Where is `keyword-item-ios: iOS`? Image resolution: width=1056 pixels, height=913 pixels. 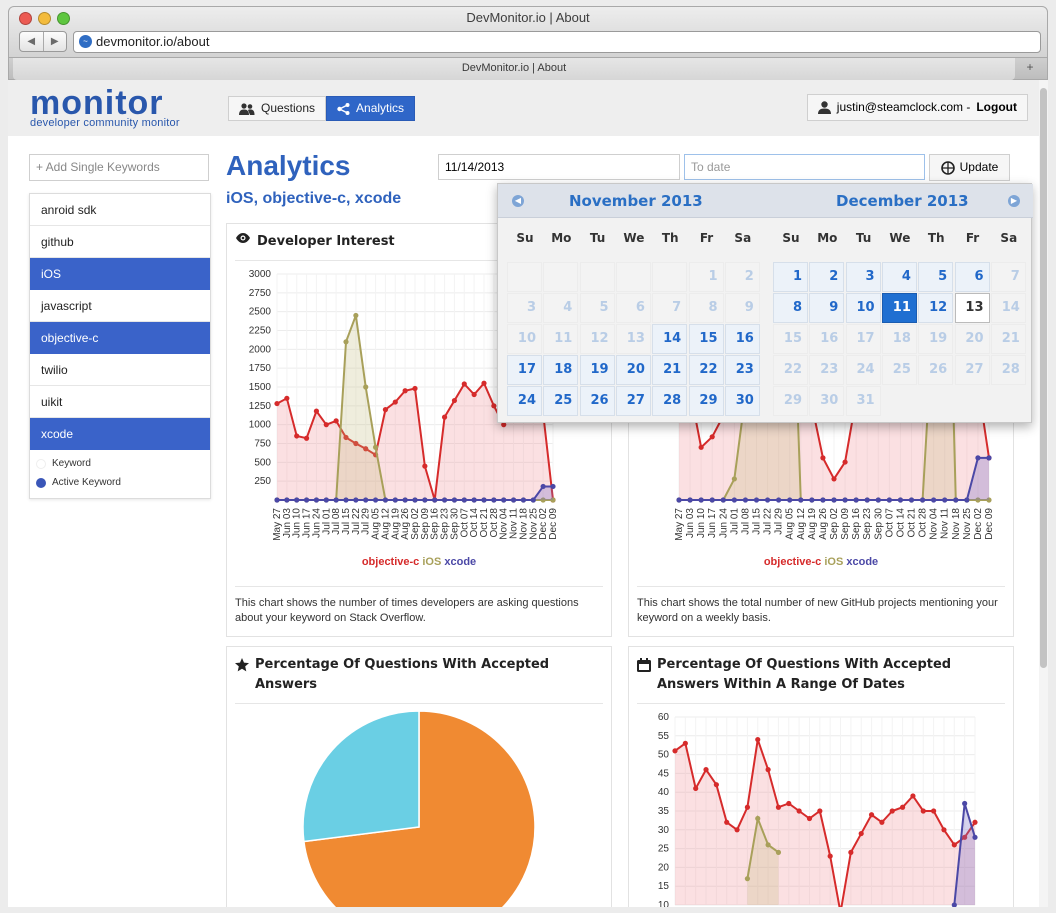
keyword-item-ios: iOS is located at coordinates (120, 274).